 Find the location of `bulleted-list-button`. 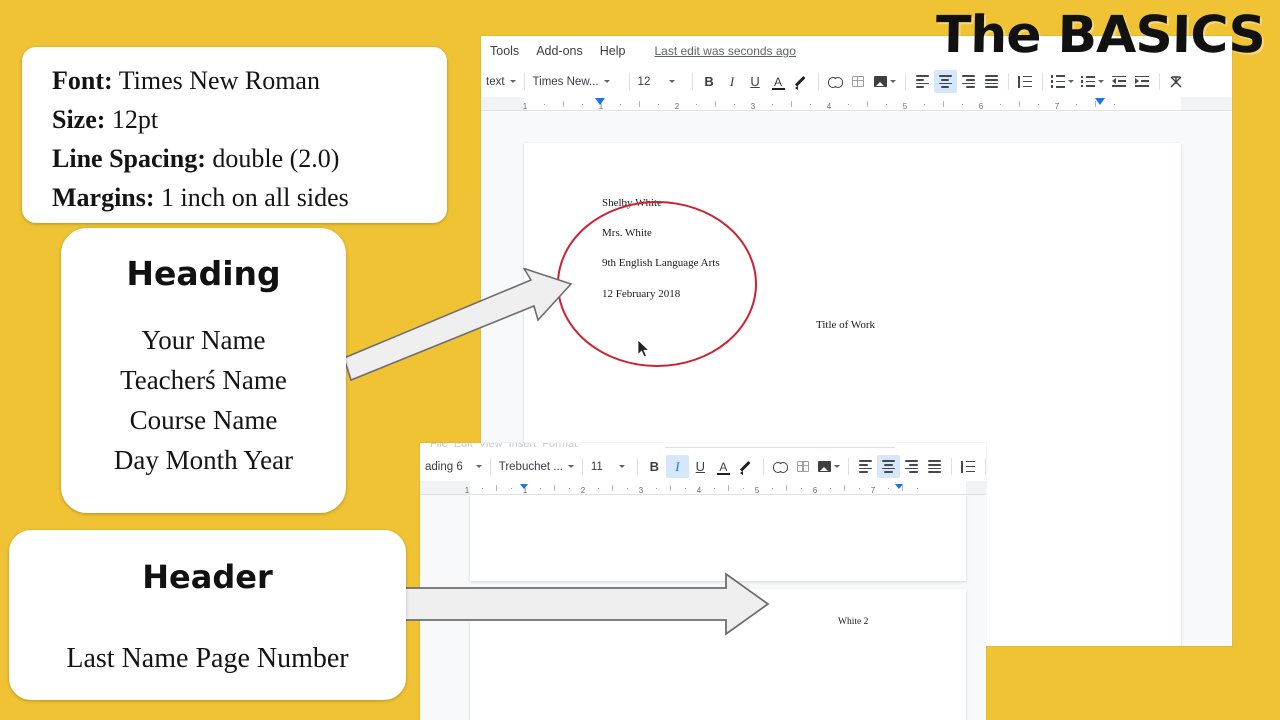

bulleted-list-button is located at coordinates (1093, 81).